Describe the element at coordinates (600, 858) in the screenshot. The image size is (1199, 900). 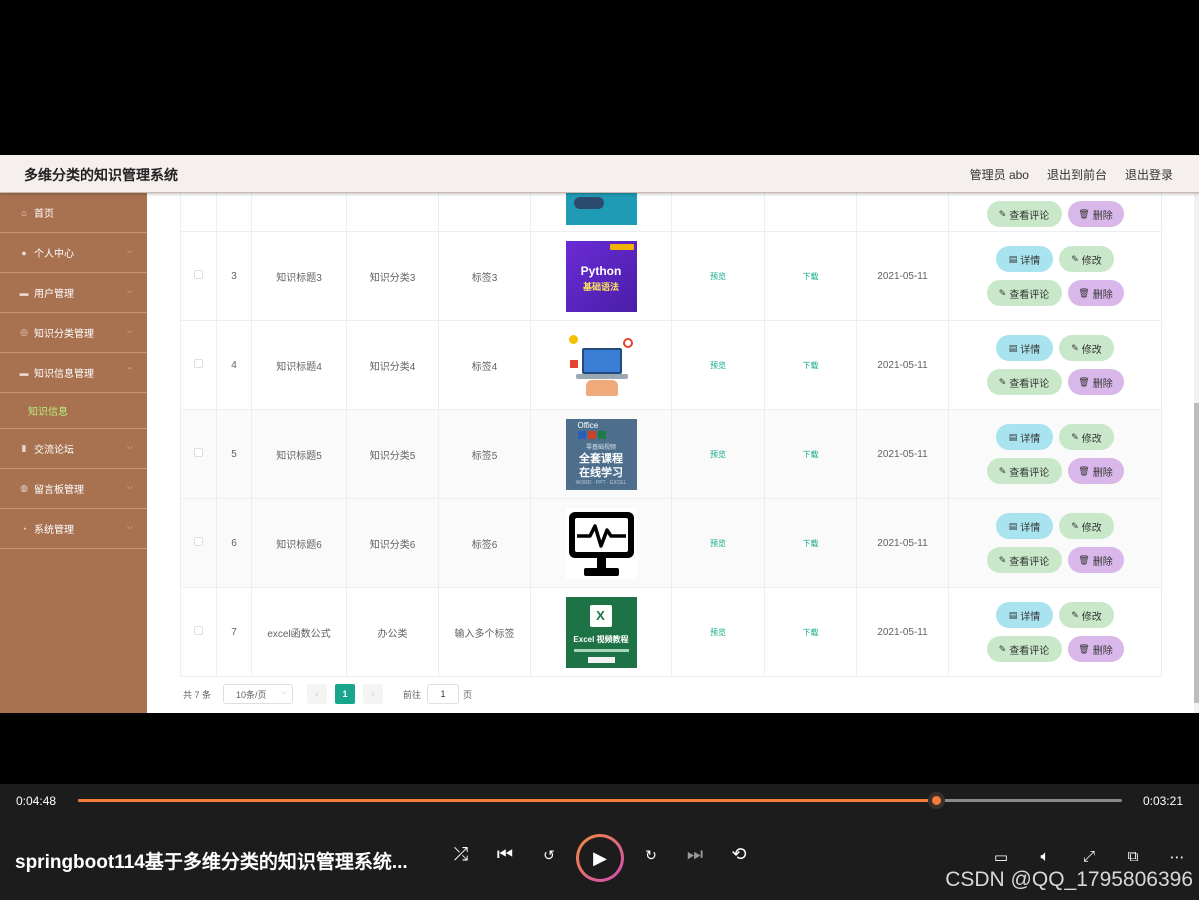
I see `play-button: ▶` at that location.